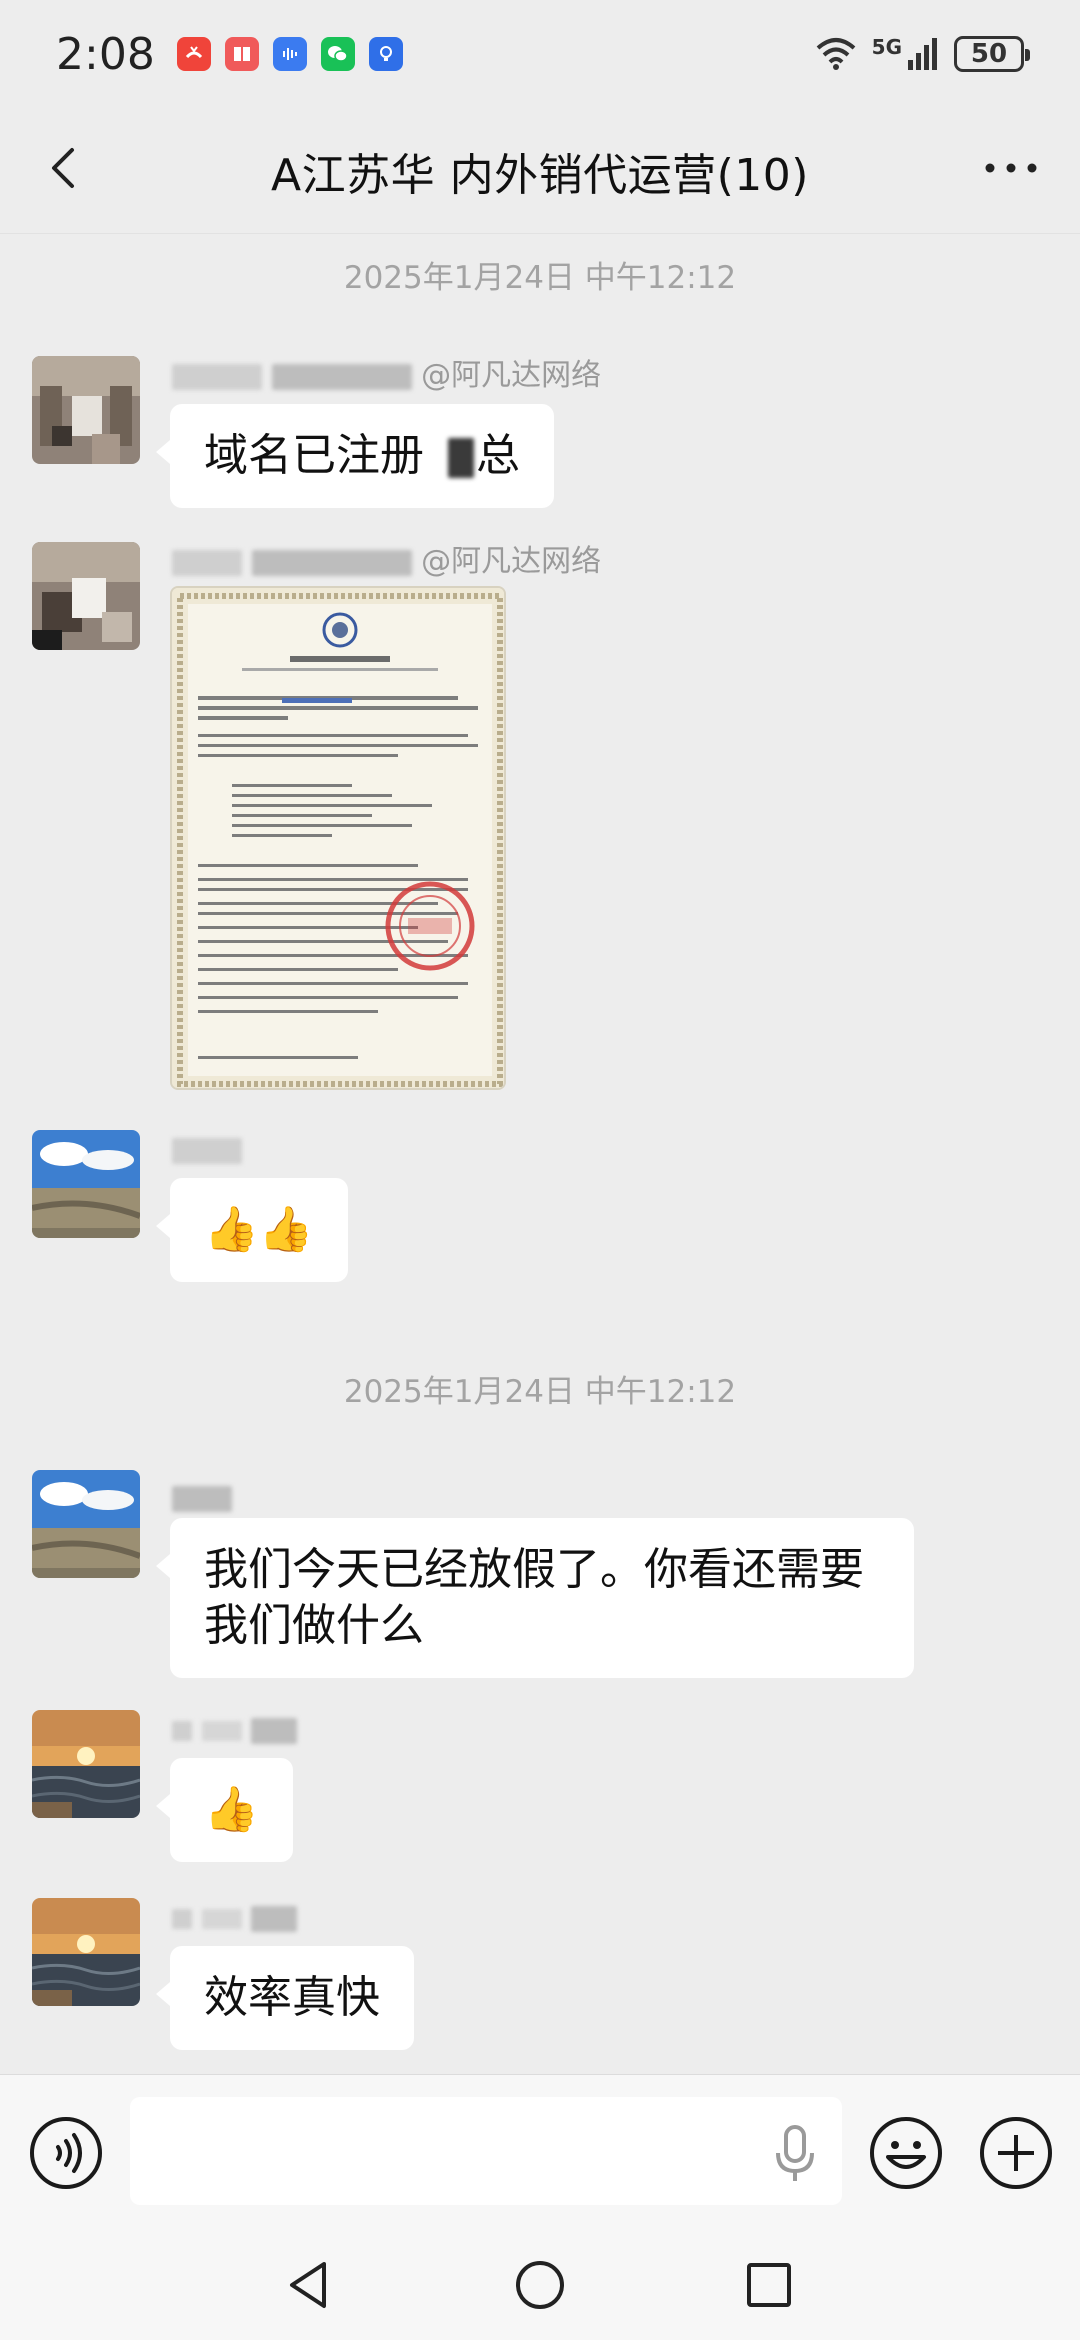  I want to click on nav-recent-apps-icon, so click(769, 2285).